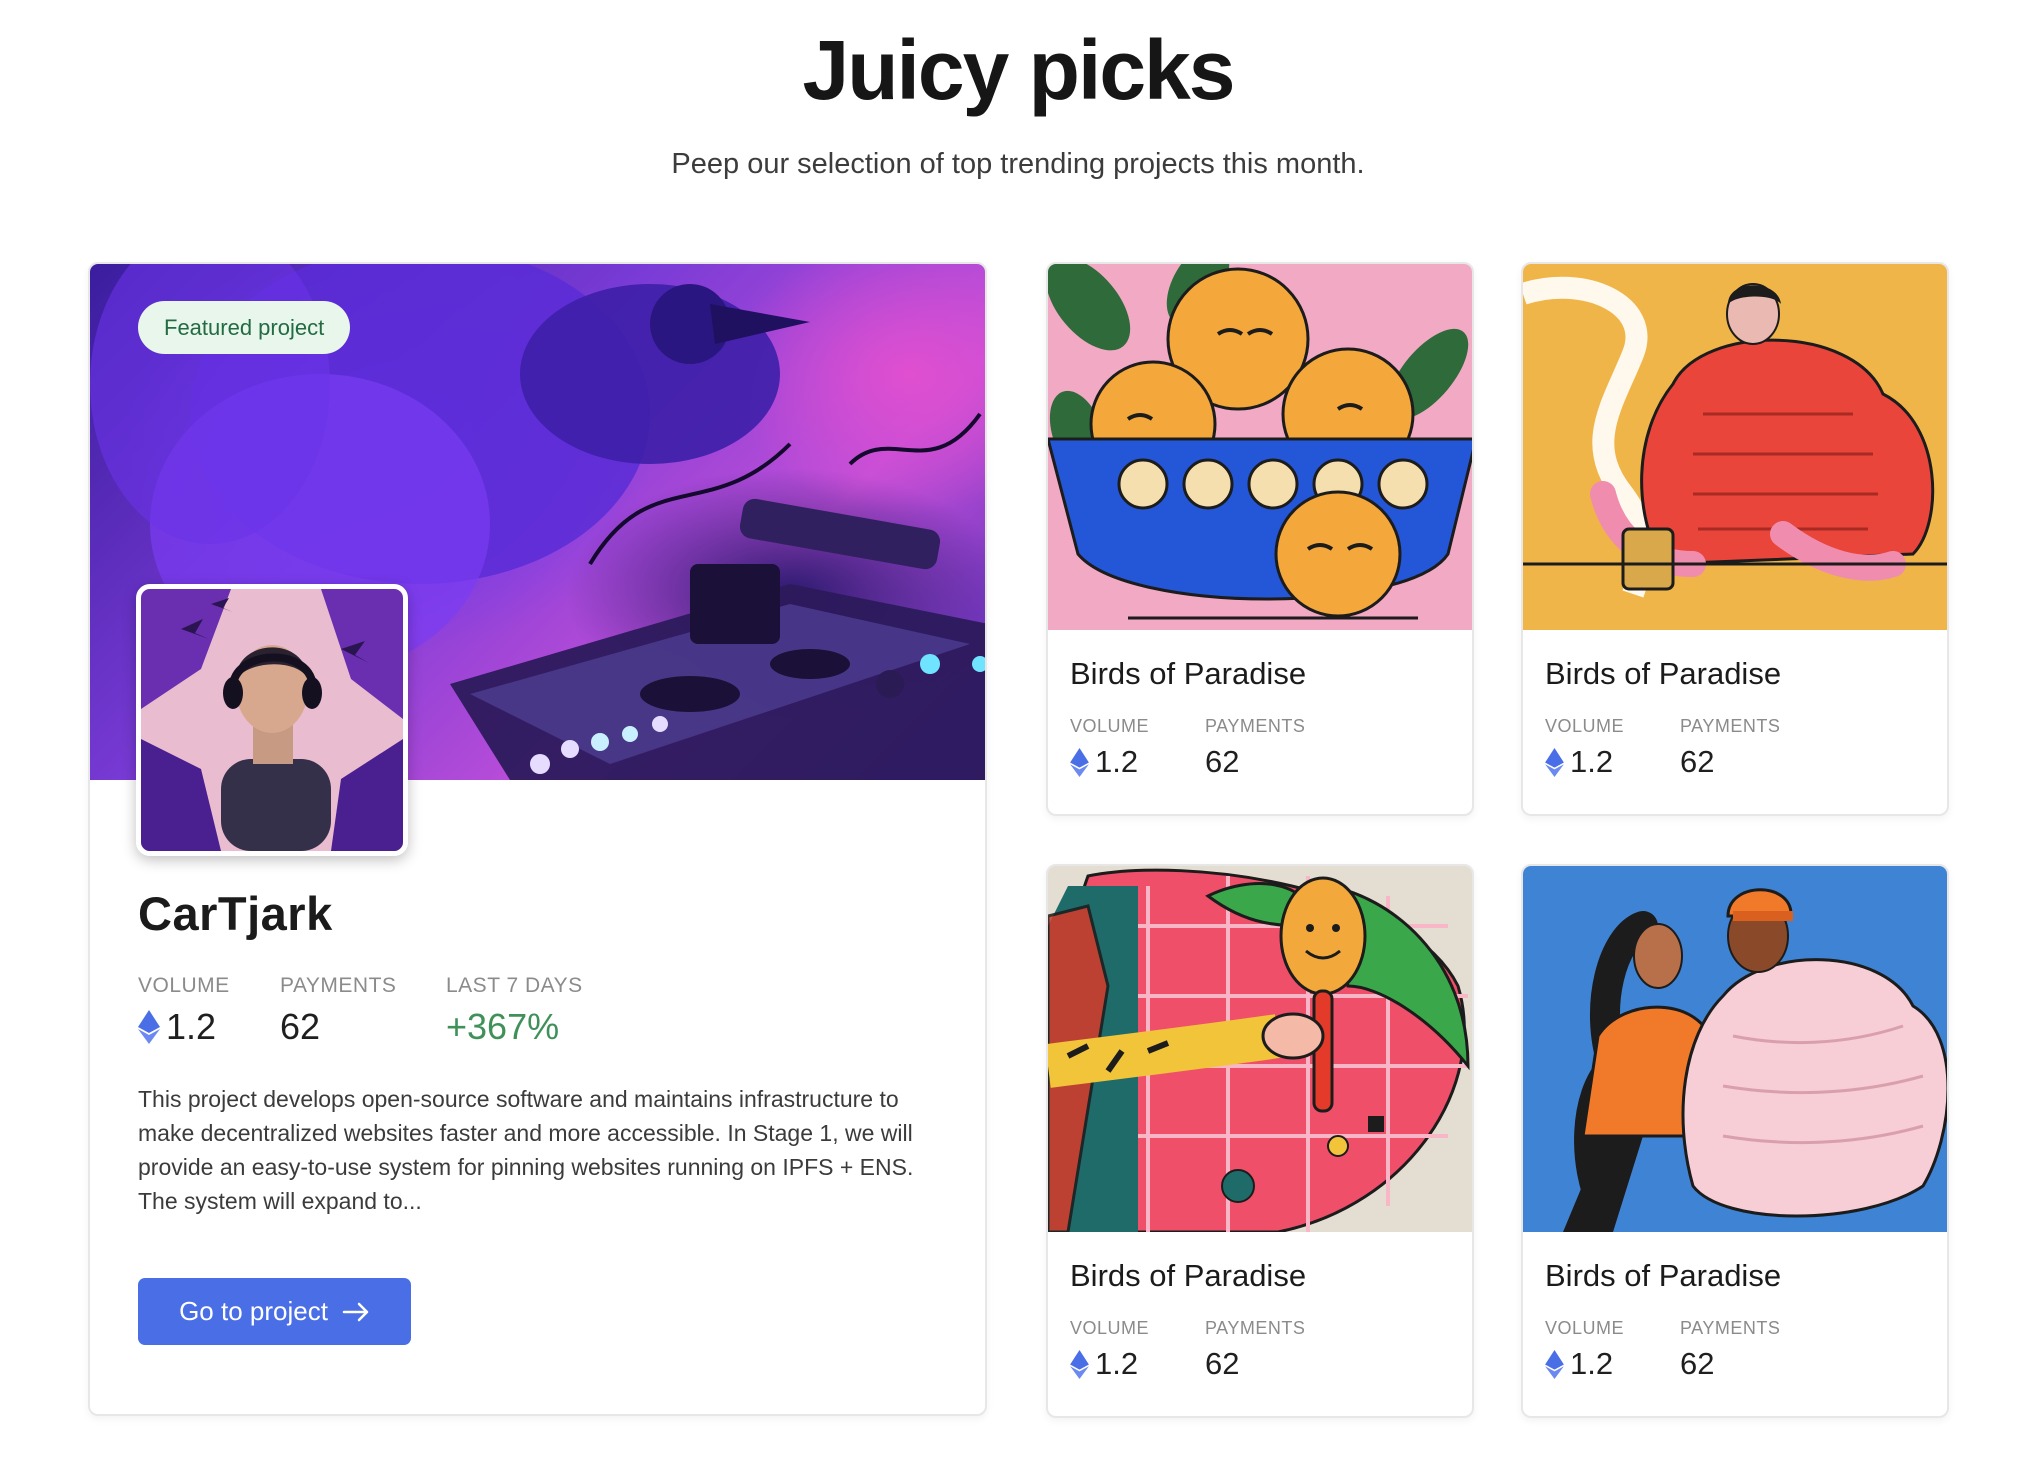 The height and width of the screenshot is (1460, 2036). What do you see at coordinates (1260, 442) in the screenshot?
I see `lemons-illustration` at bounding box center [1260, 442].